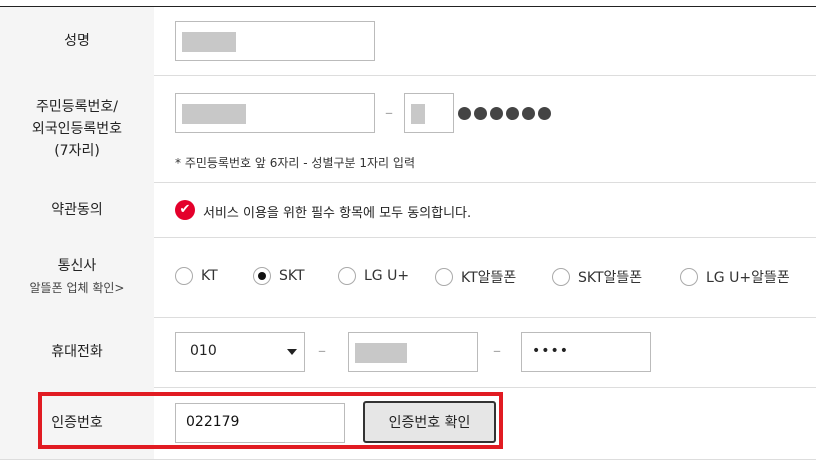 The height and width of the screenshot is (463, 816). Describe the element at coordinates (275, 41) in the screenshot. I see `name-input` at that location.